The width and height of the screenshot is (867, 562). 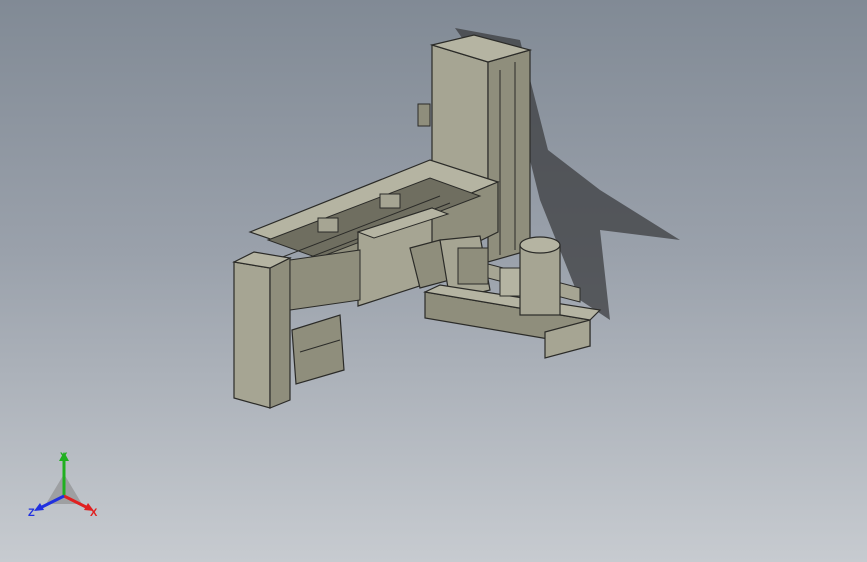 I want to click on triad-y-label: Y, so click(x=64, y=457).